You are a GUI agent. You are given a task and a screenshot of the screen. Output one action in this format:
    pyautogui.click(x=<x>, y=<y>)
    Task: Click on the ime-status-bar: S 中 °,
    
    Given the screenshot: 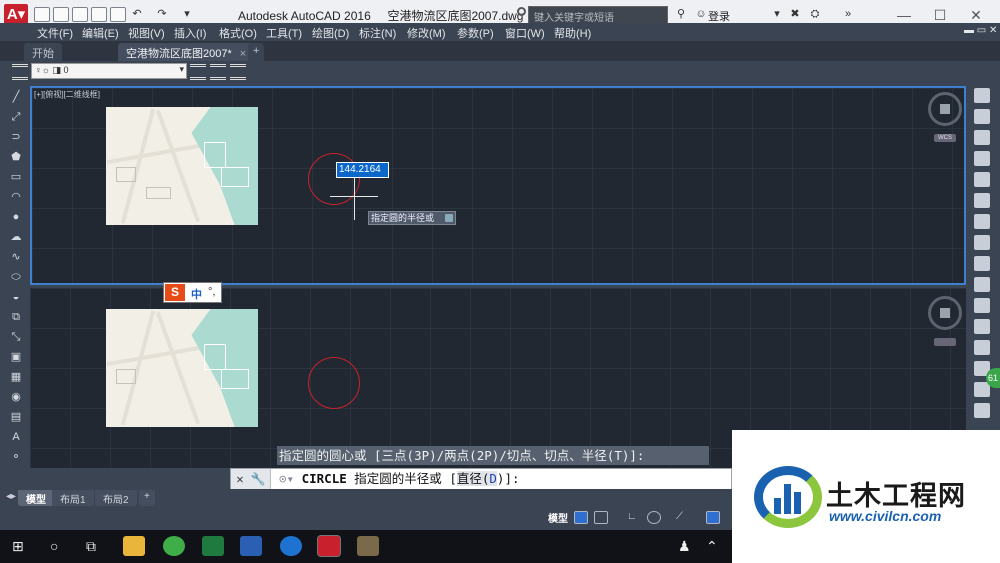 What is the action you would take?
    pyautogui.click(x=192, y=292)
    